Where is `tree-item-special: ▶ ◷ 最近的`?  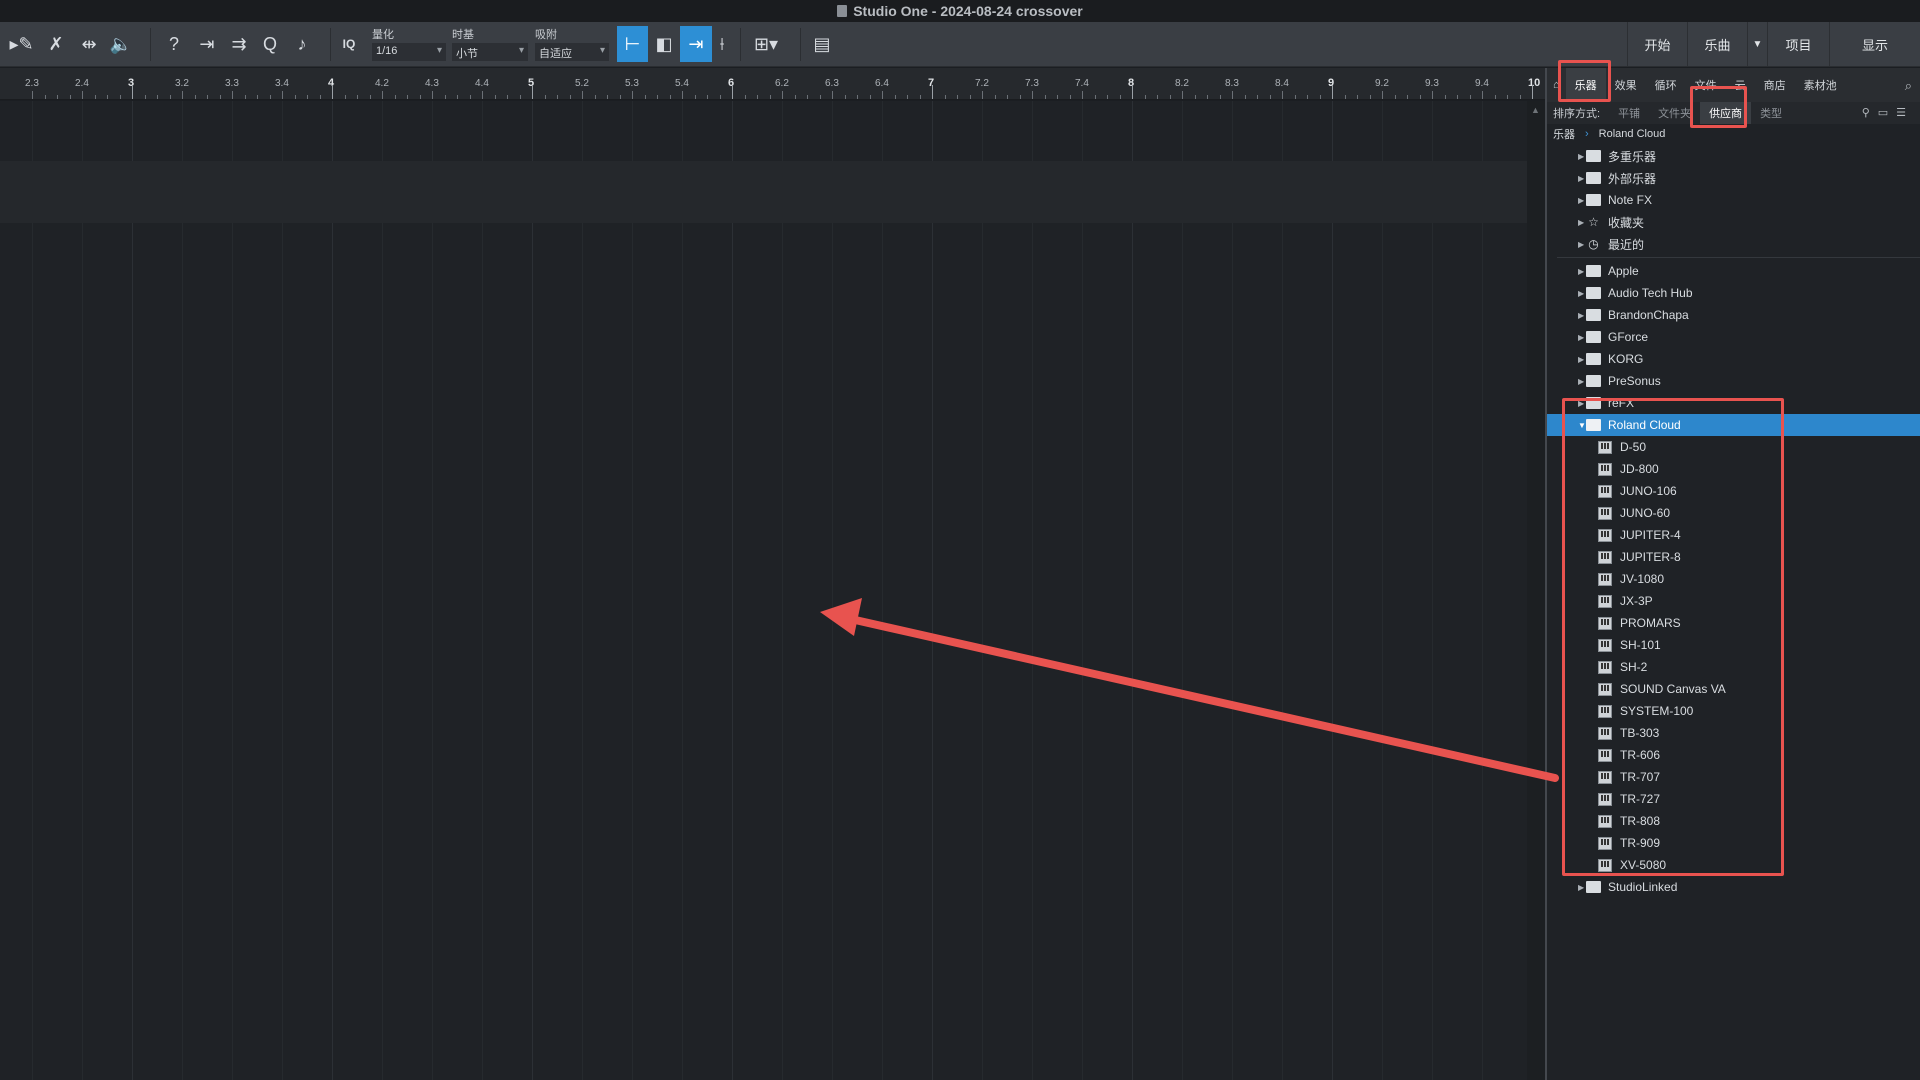
tree-item-special: ▶ ◷ 最近的 is located at coordinates (1733, 244).